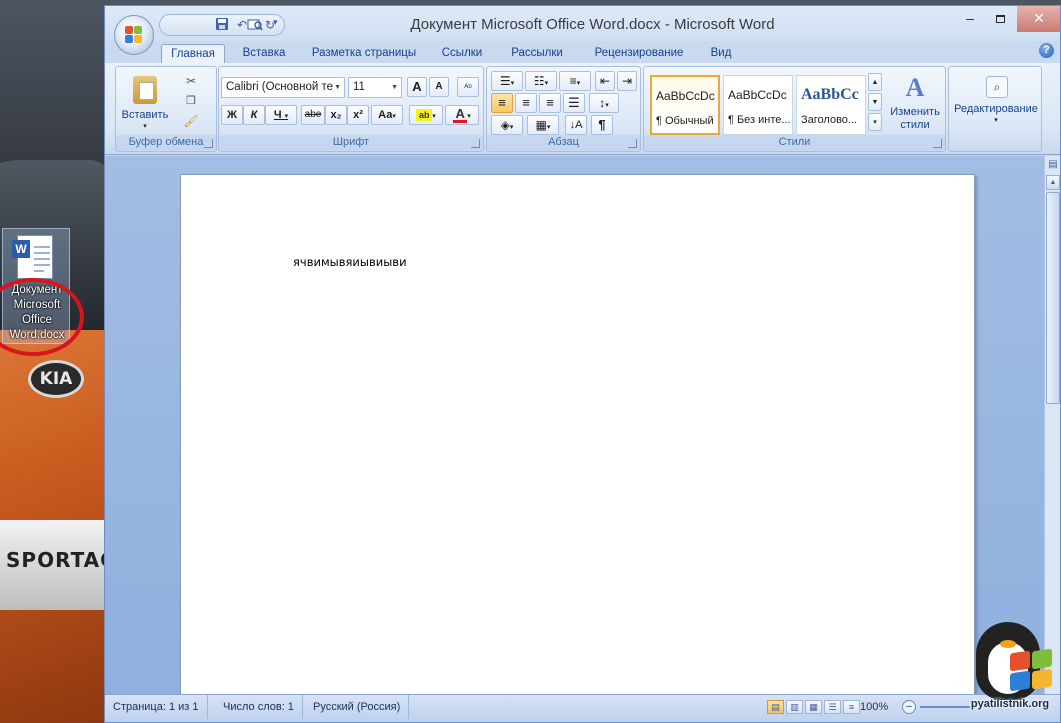  What do you see at coordinates (156, 707) in the screenshot?
I see `page-count: Страница: 1 из 1` at bounding box center [156, 707].